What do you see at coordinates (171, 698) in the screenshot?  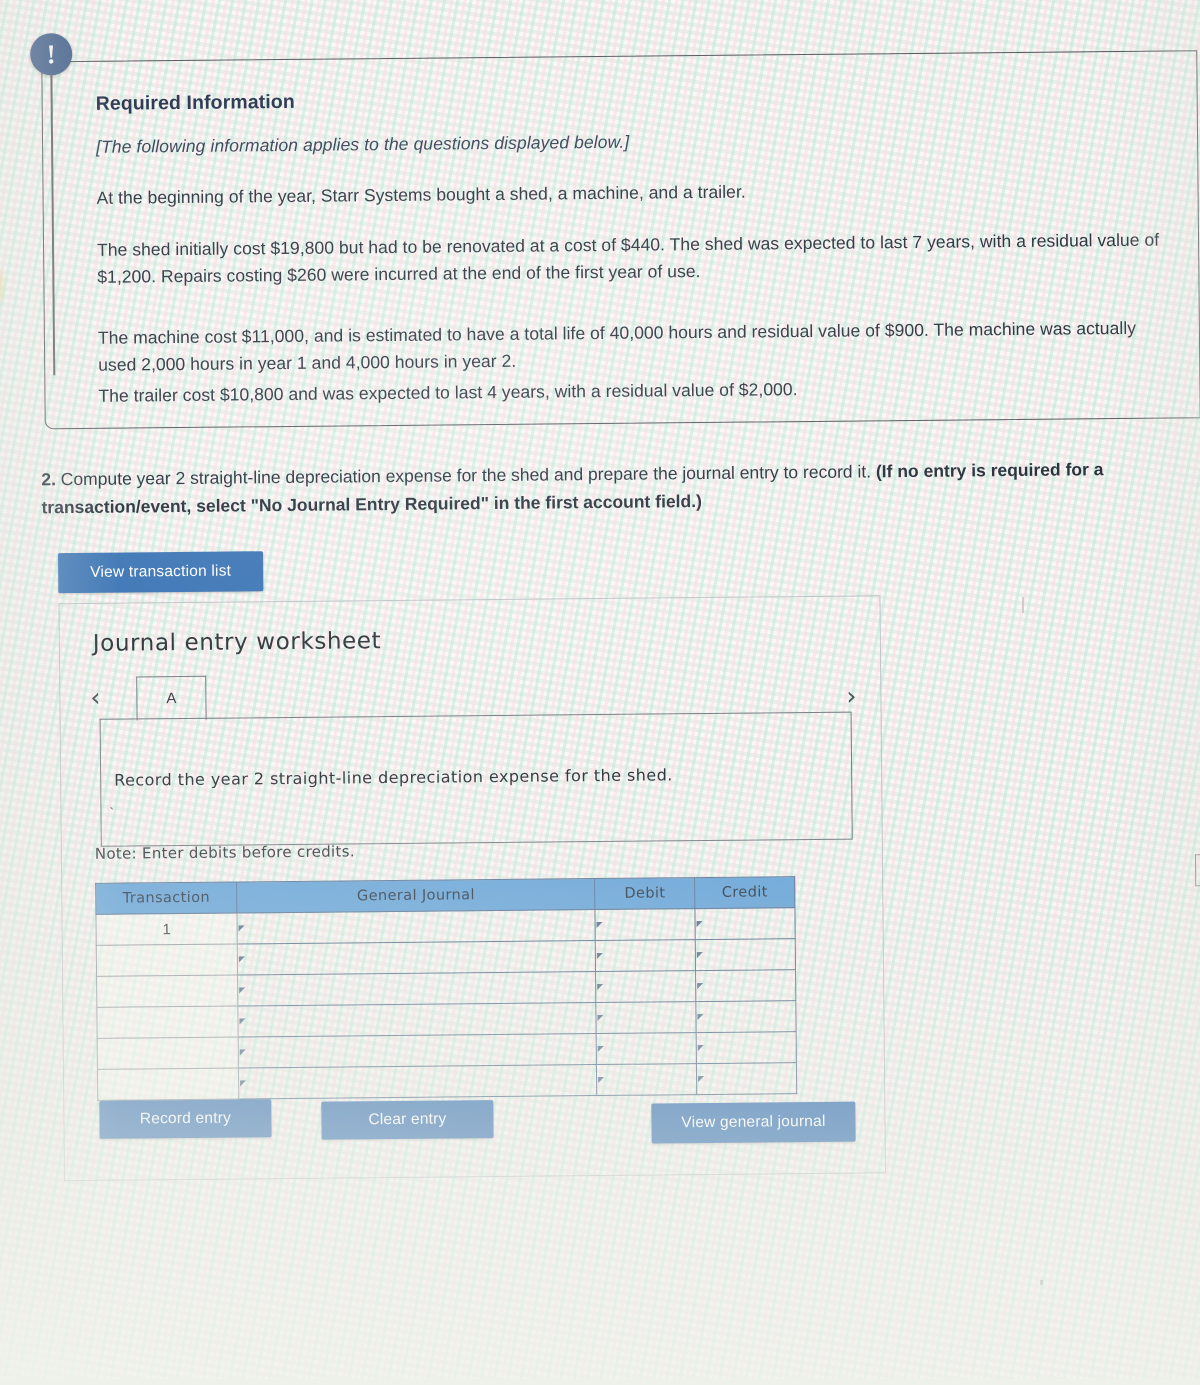 I see `worksheet-tab-a: A` at bounding box center [171, 698].